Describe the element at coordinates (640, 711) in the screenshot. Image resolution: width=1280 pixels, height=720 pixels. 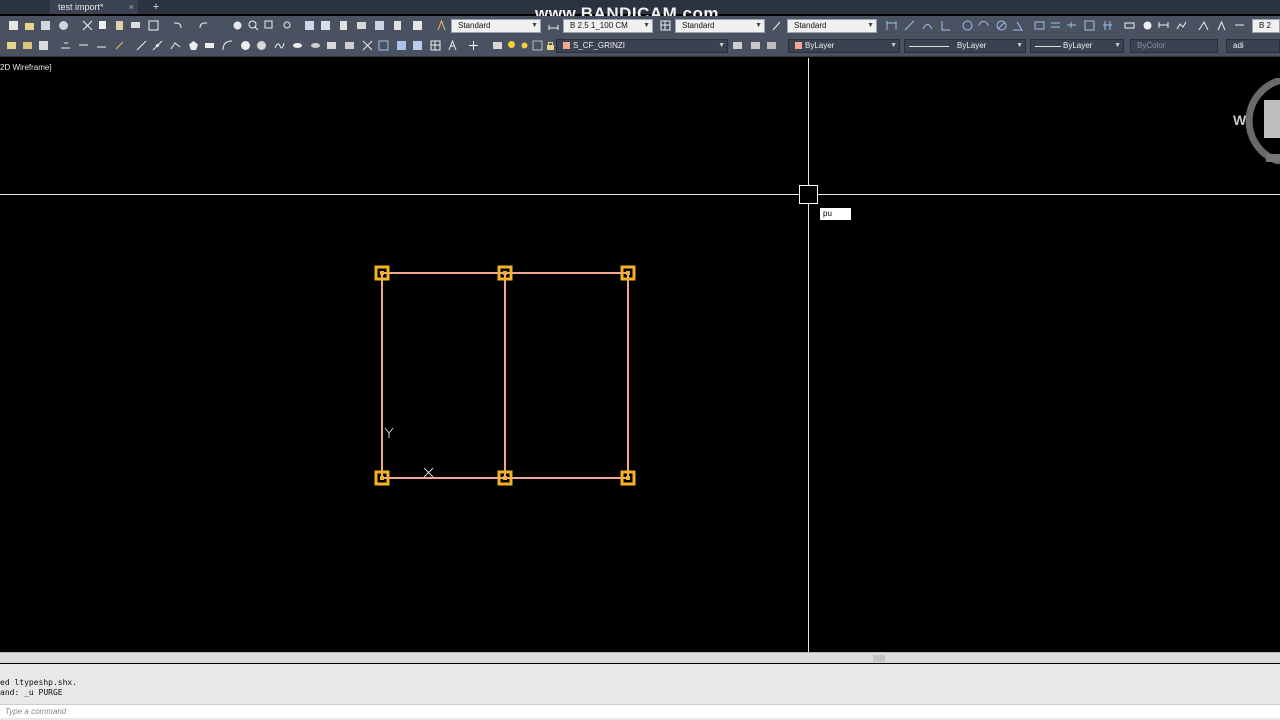
I see `command-input: Type a command` at that location.